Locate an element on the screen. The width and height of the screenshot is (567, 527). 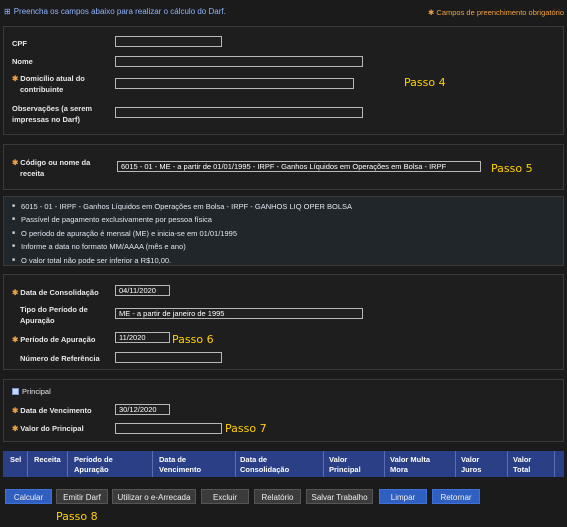
annotation-passo-5: Passo 5 is located at coordinates (512, 168).